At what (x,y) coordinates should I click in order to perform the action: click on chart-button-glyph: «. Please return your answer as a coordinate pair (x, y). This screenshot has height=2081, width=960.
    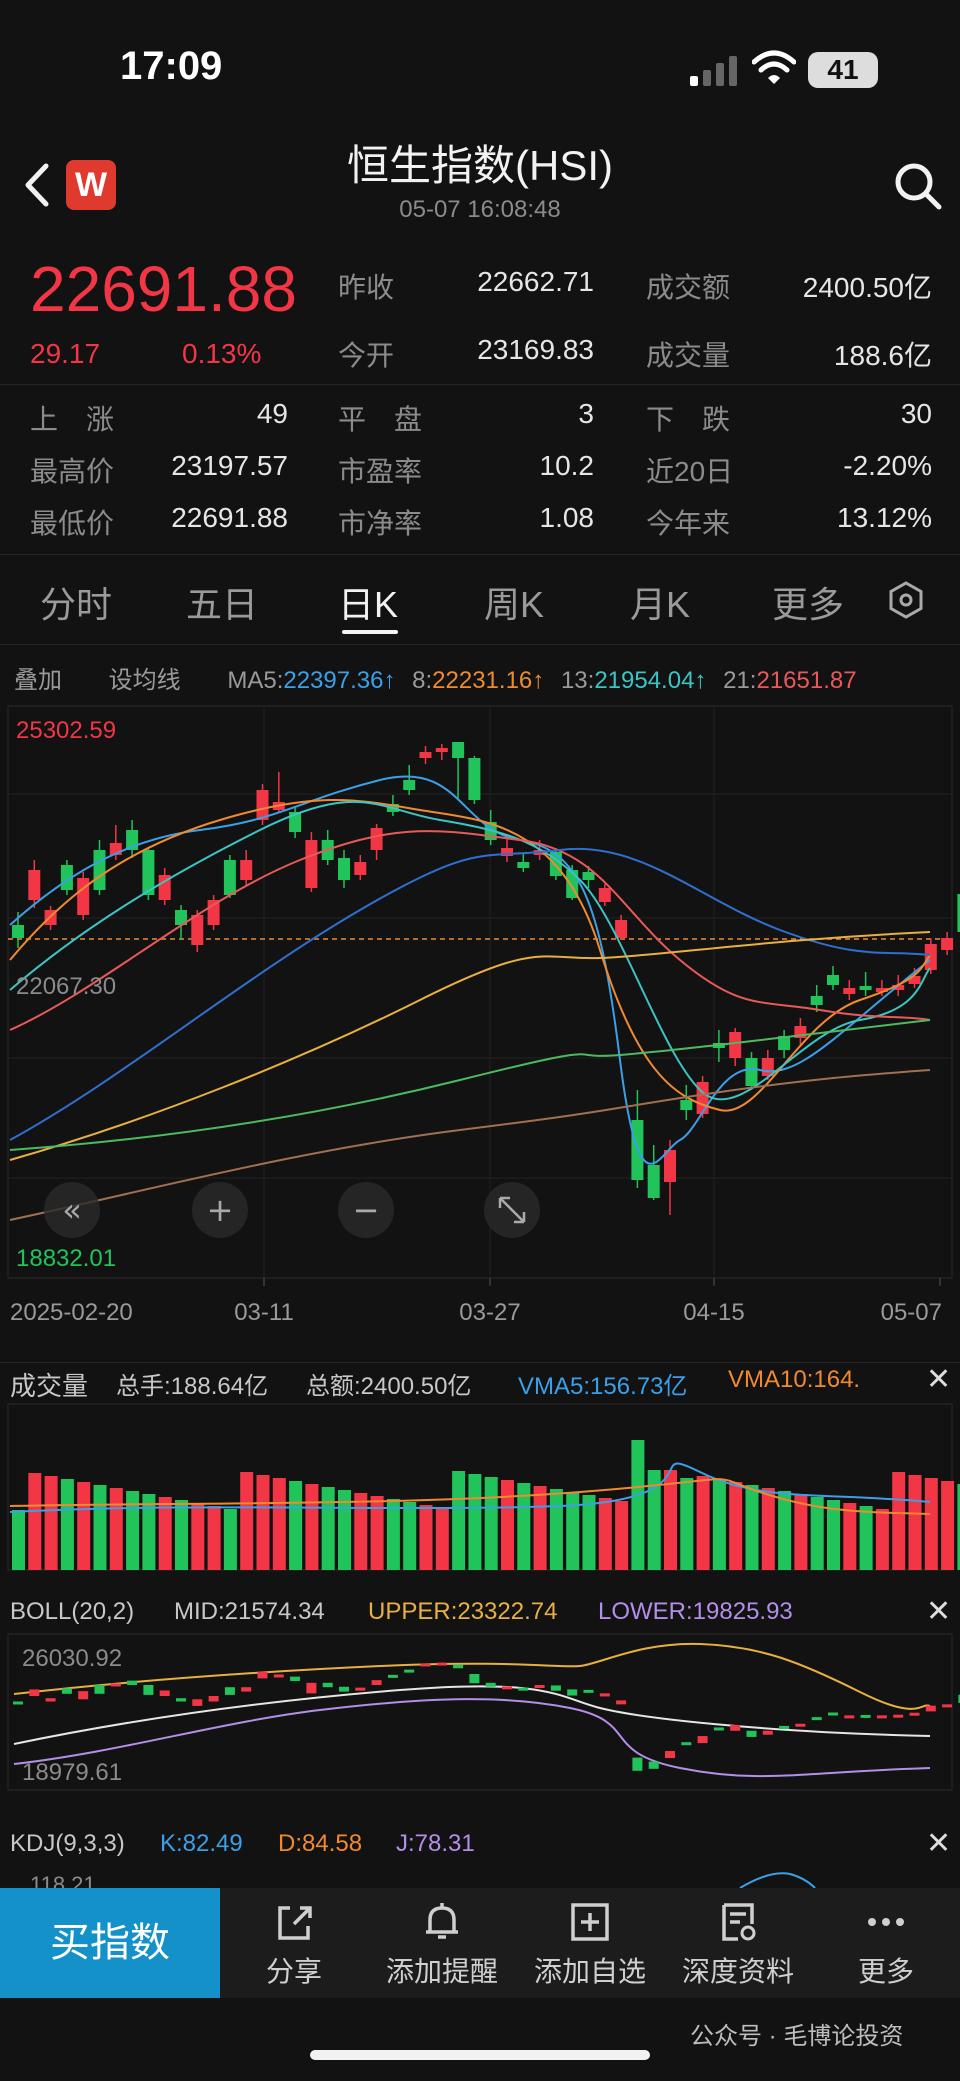
    Looking at the image, I should click on (72, 1210).